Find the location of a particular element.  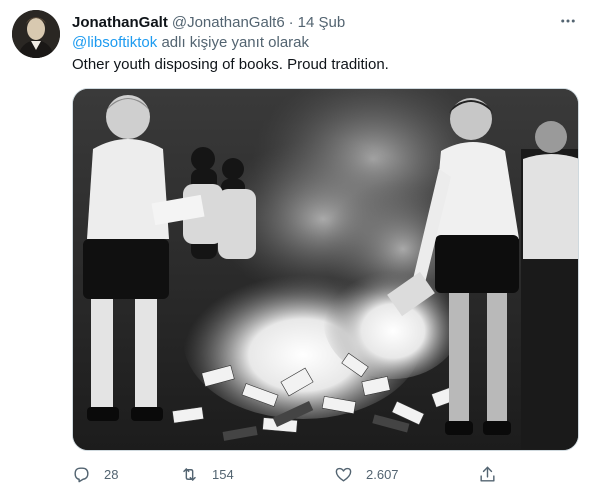

retweet-button: 154 is located at coordinates (207, 474).